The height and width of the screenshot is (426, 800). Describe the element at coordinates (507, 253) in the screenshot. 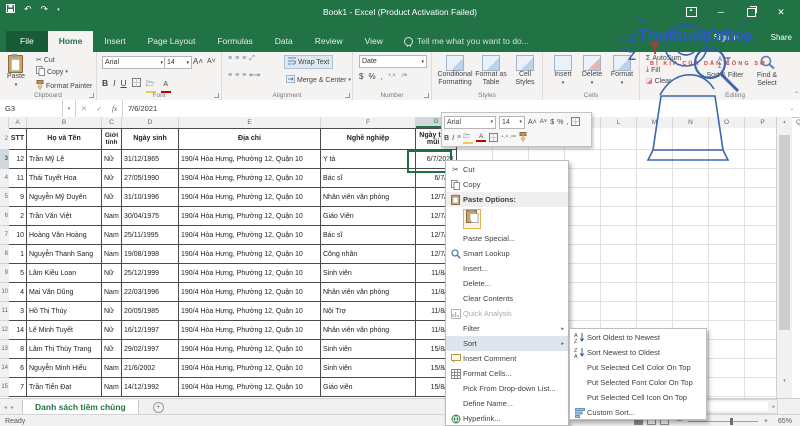

I see `menu-item-smart-lookup: Smart Lookup` at that location.